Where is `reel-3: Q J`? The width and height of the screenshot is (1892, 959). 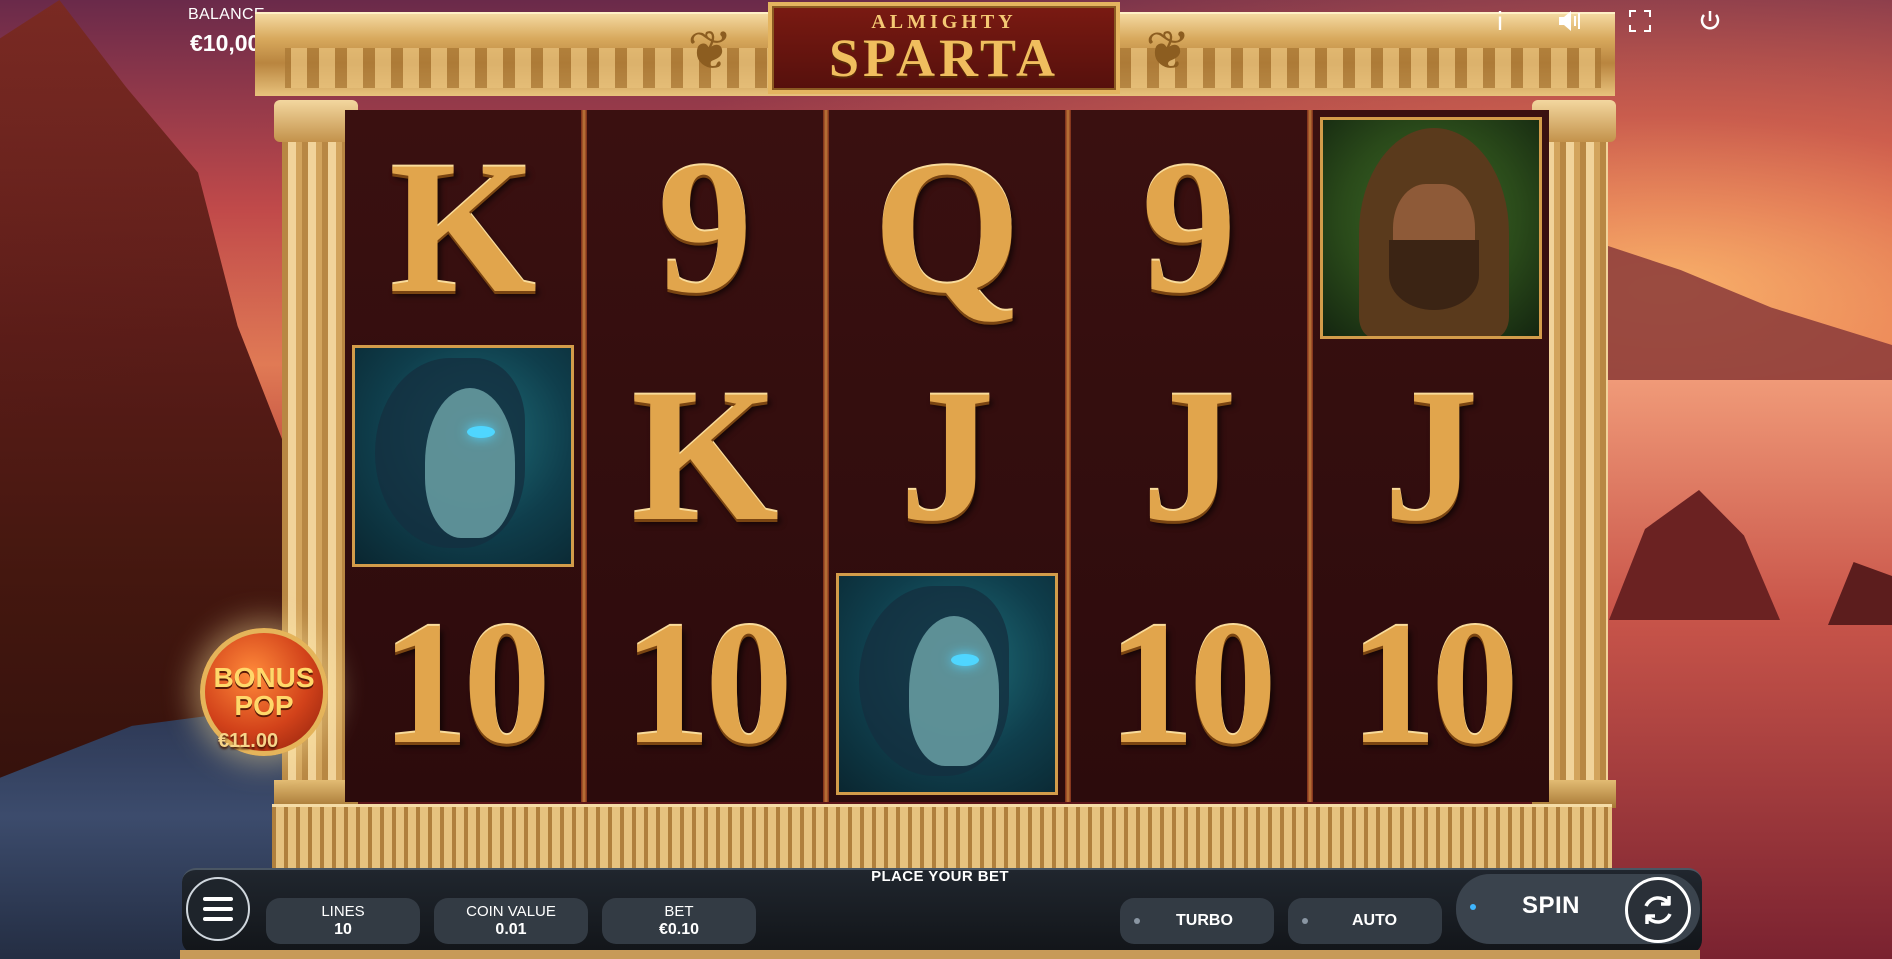
reel-3: Q J is located at coordinates (947, 456).